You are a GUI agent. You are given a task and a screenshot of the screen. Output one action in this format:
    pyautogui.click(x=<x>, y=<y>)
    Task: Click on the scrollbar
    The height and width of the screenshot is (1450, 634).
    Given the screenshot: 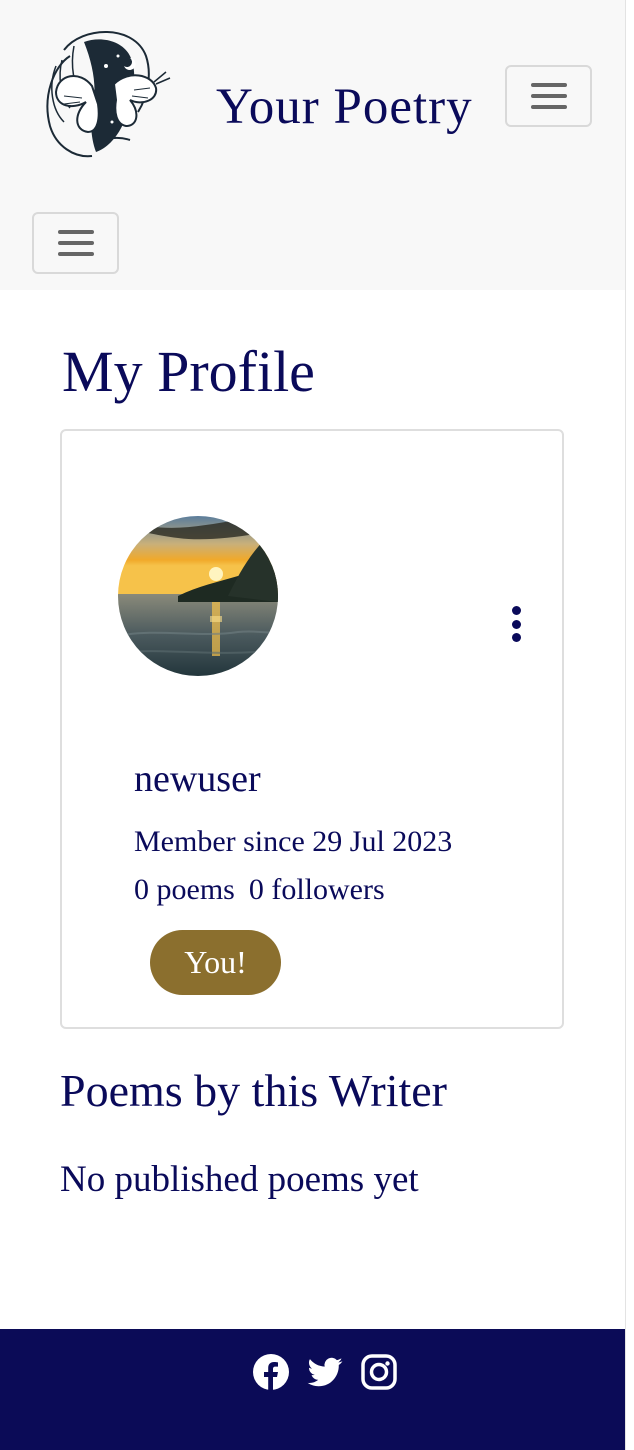 What is the action you would take?
    pyautogui.click(x=629, y=725)
    